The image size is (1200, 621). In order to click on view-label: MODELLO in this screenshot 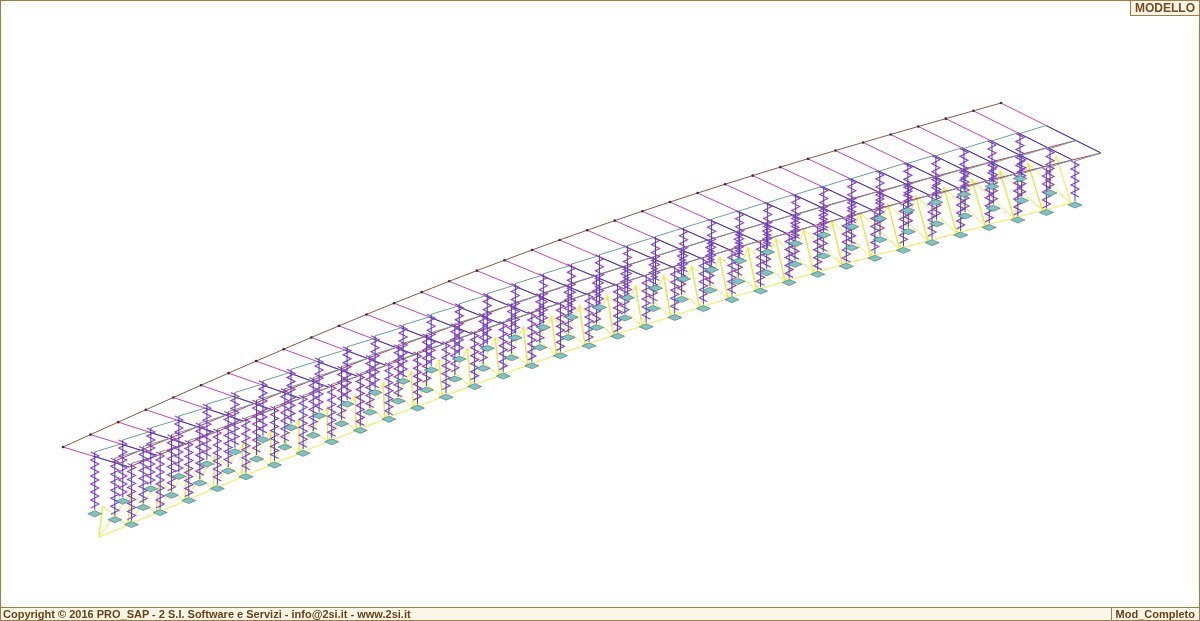, I will do `click(1164, 8)`.